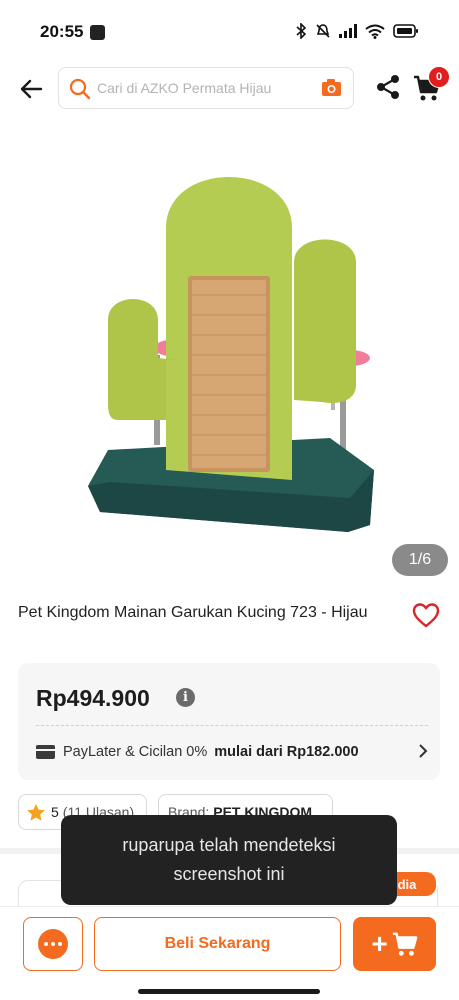 Image resolution: width=459 pixels, height=1000 pixels. What do you see at coordinates (357, 31) in the screenshot?
I see `status-icons` at bounding box center [357, 31].